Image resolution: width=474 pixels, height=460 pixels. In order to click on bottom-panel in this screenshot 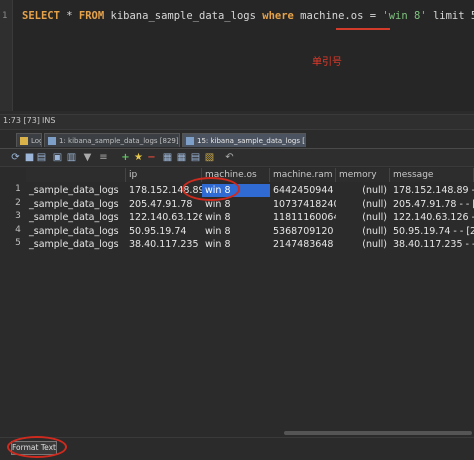, I will do `click(237, 448)`.